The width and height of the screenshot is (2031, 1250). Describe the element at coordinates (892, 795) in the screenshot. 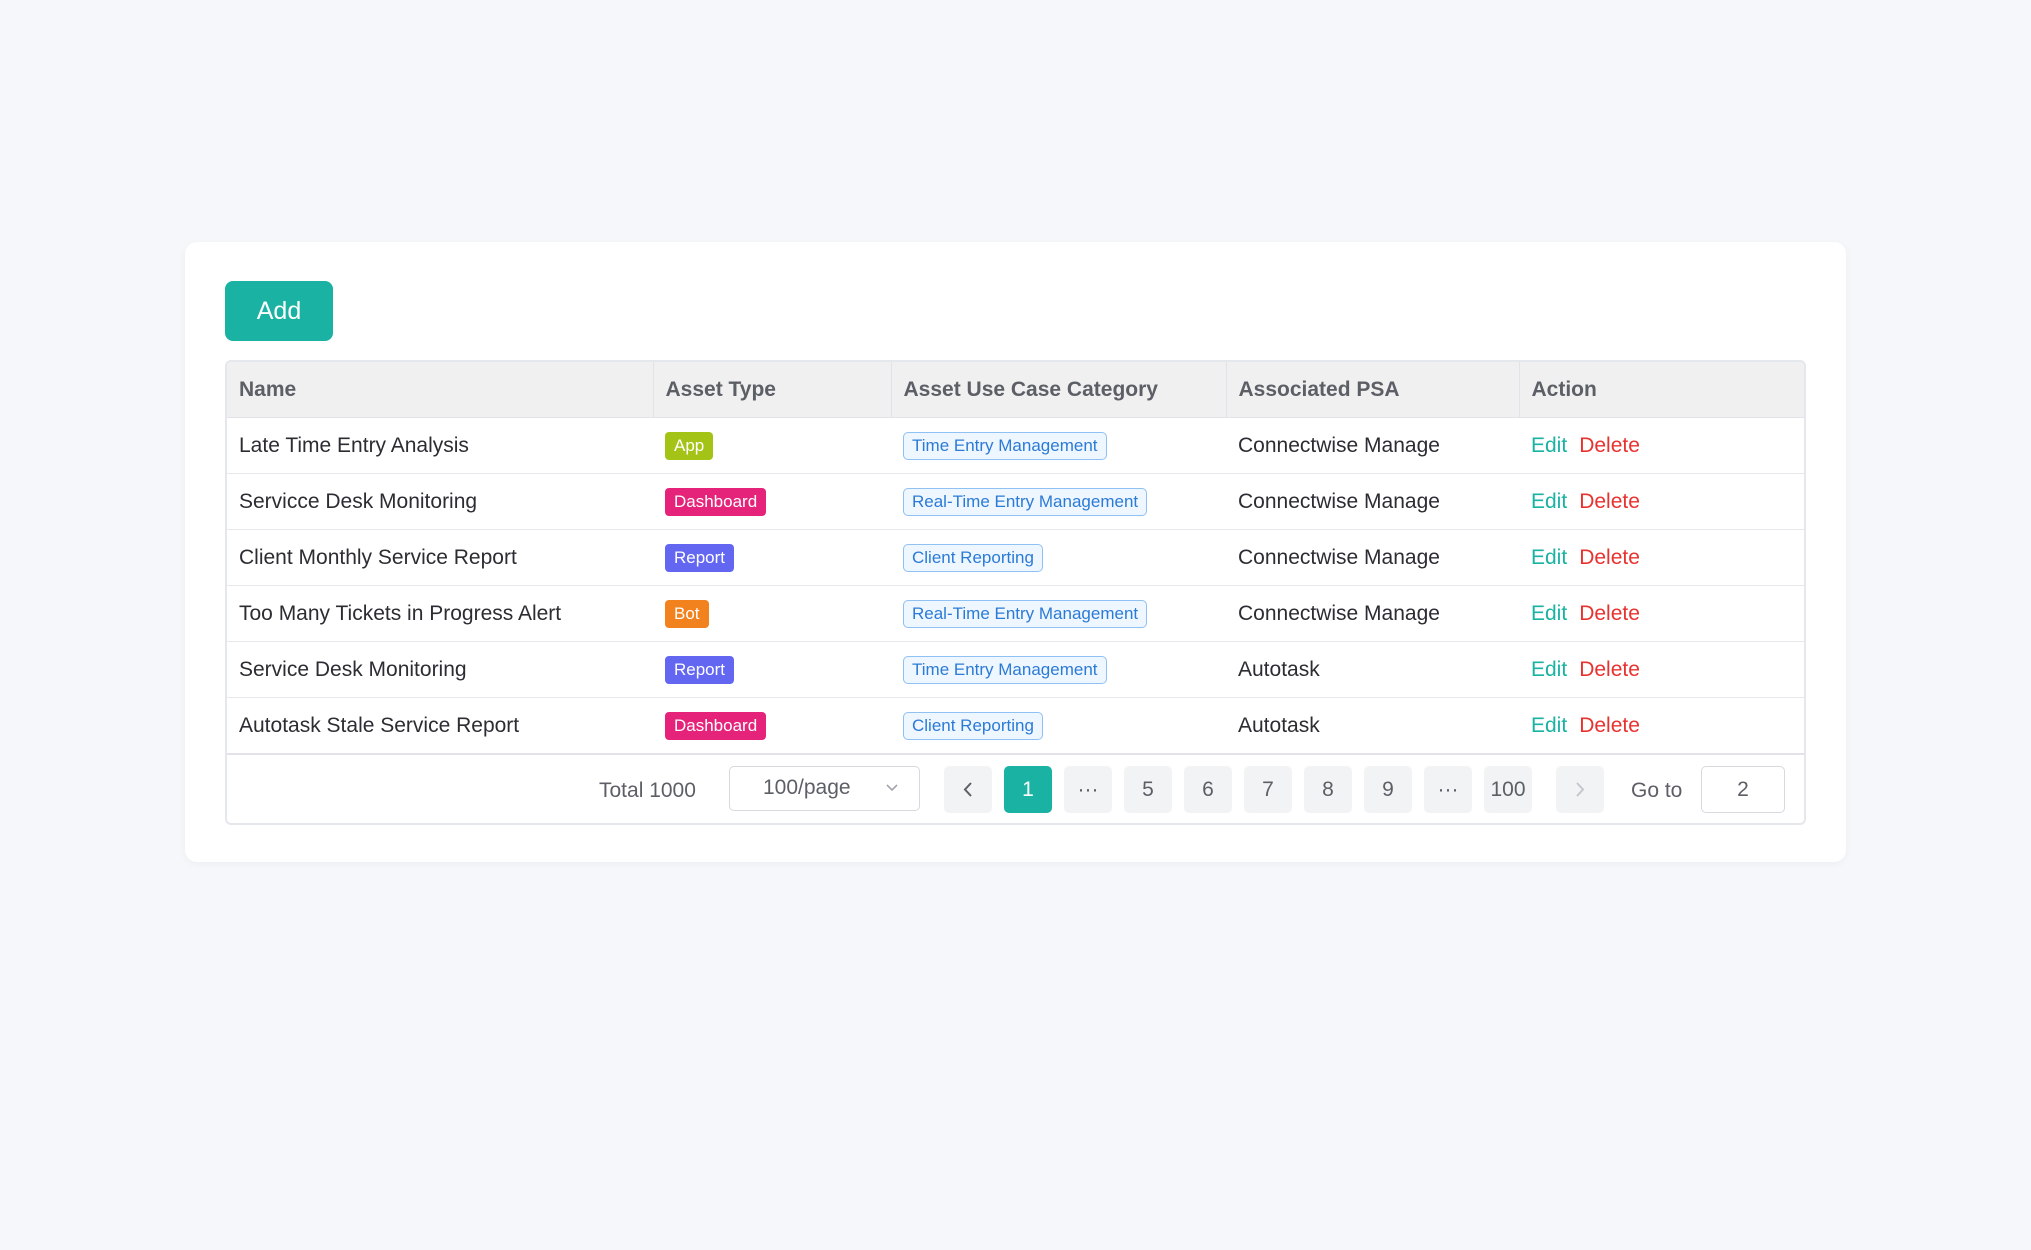

I see `chevron-down-icon` at that location.